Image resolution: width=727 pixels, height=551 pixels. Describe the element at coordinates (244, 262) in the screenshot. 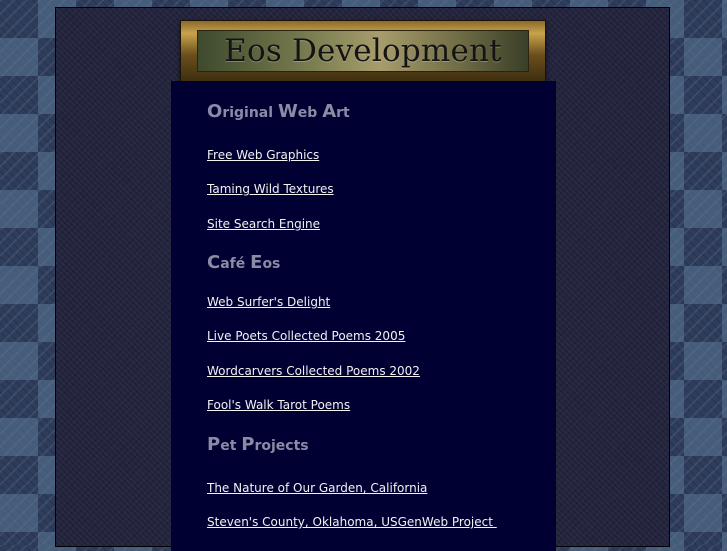

I see `section-title-cafe-eos: Café Eos` at that location.